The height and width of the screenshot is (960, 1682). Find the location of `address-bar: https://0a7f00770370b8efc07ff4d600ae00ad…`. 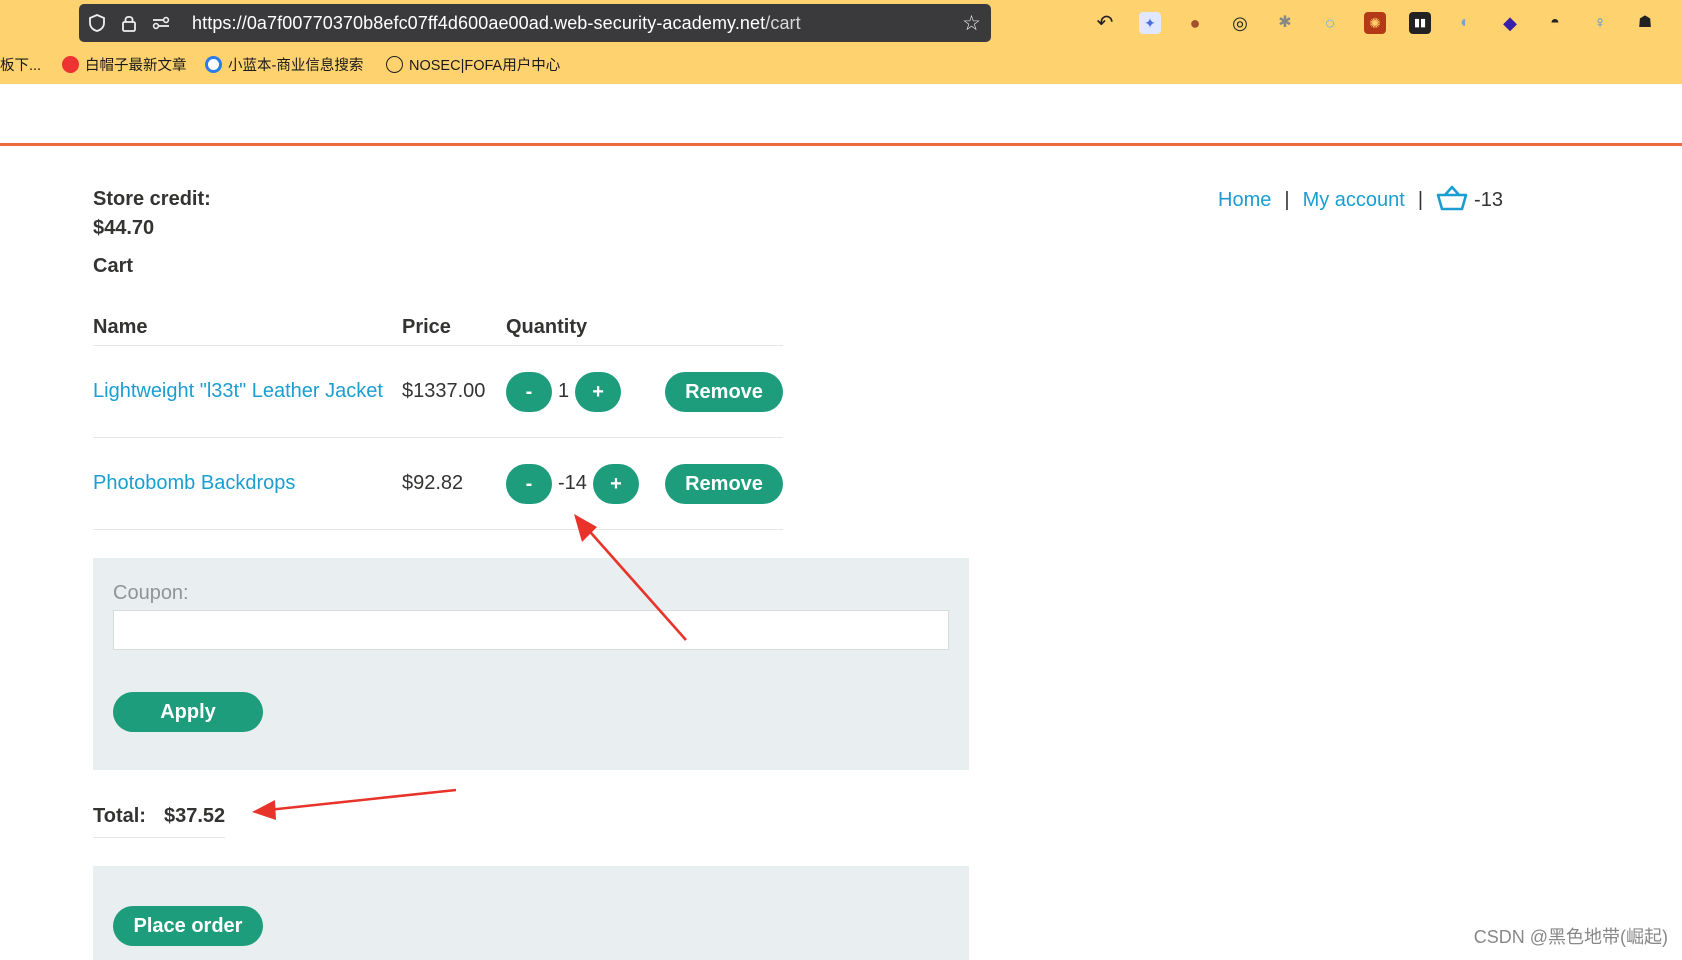

address-bar: https://0a7f00770370b8efc07ff4d600ae00ad… is located at coordinates (535, 23).